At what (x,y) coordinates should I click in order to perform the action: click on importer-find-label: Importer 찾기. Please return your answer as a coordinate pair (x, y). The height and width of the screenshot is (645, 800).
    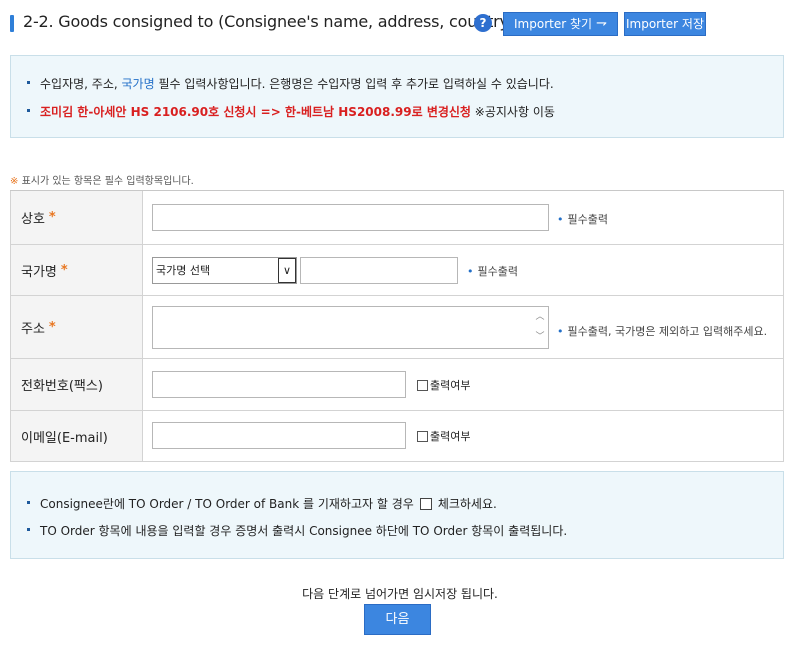
    Looking at the image, I should click on (553, 24).